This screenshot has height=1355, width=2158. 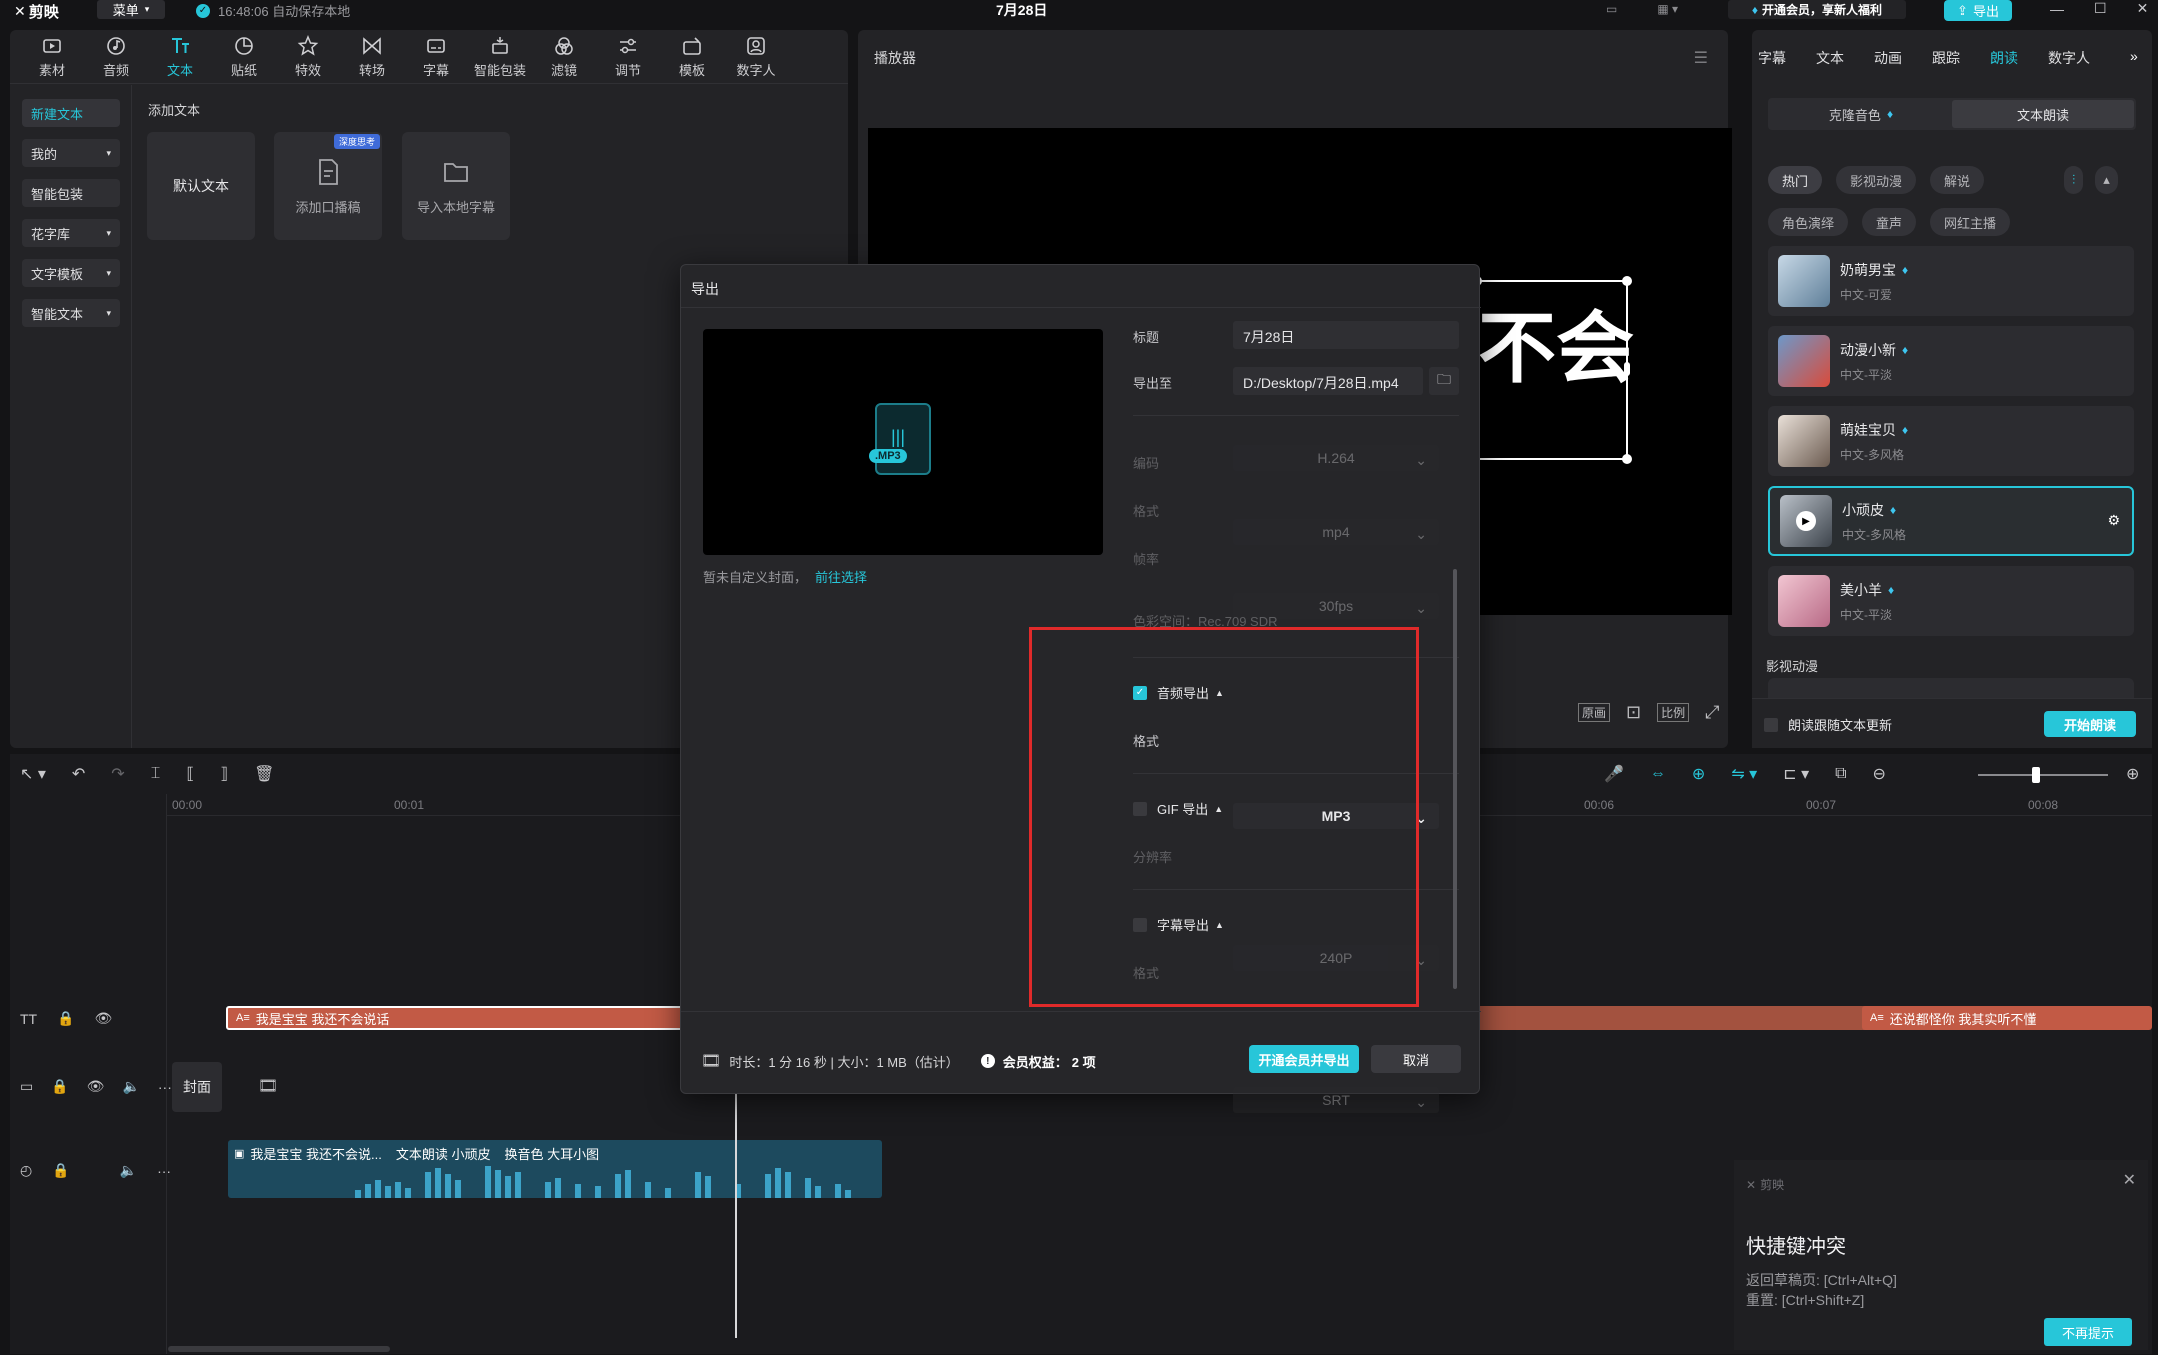 What do you see at coordinates (71, 113) in the screenshot?
I see `sidebar-item-new-text: 新建文本` at bounding box center [71, 113].